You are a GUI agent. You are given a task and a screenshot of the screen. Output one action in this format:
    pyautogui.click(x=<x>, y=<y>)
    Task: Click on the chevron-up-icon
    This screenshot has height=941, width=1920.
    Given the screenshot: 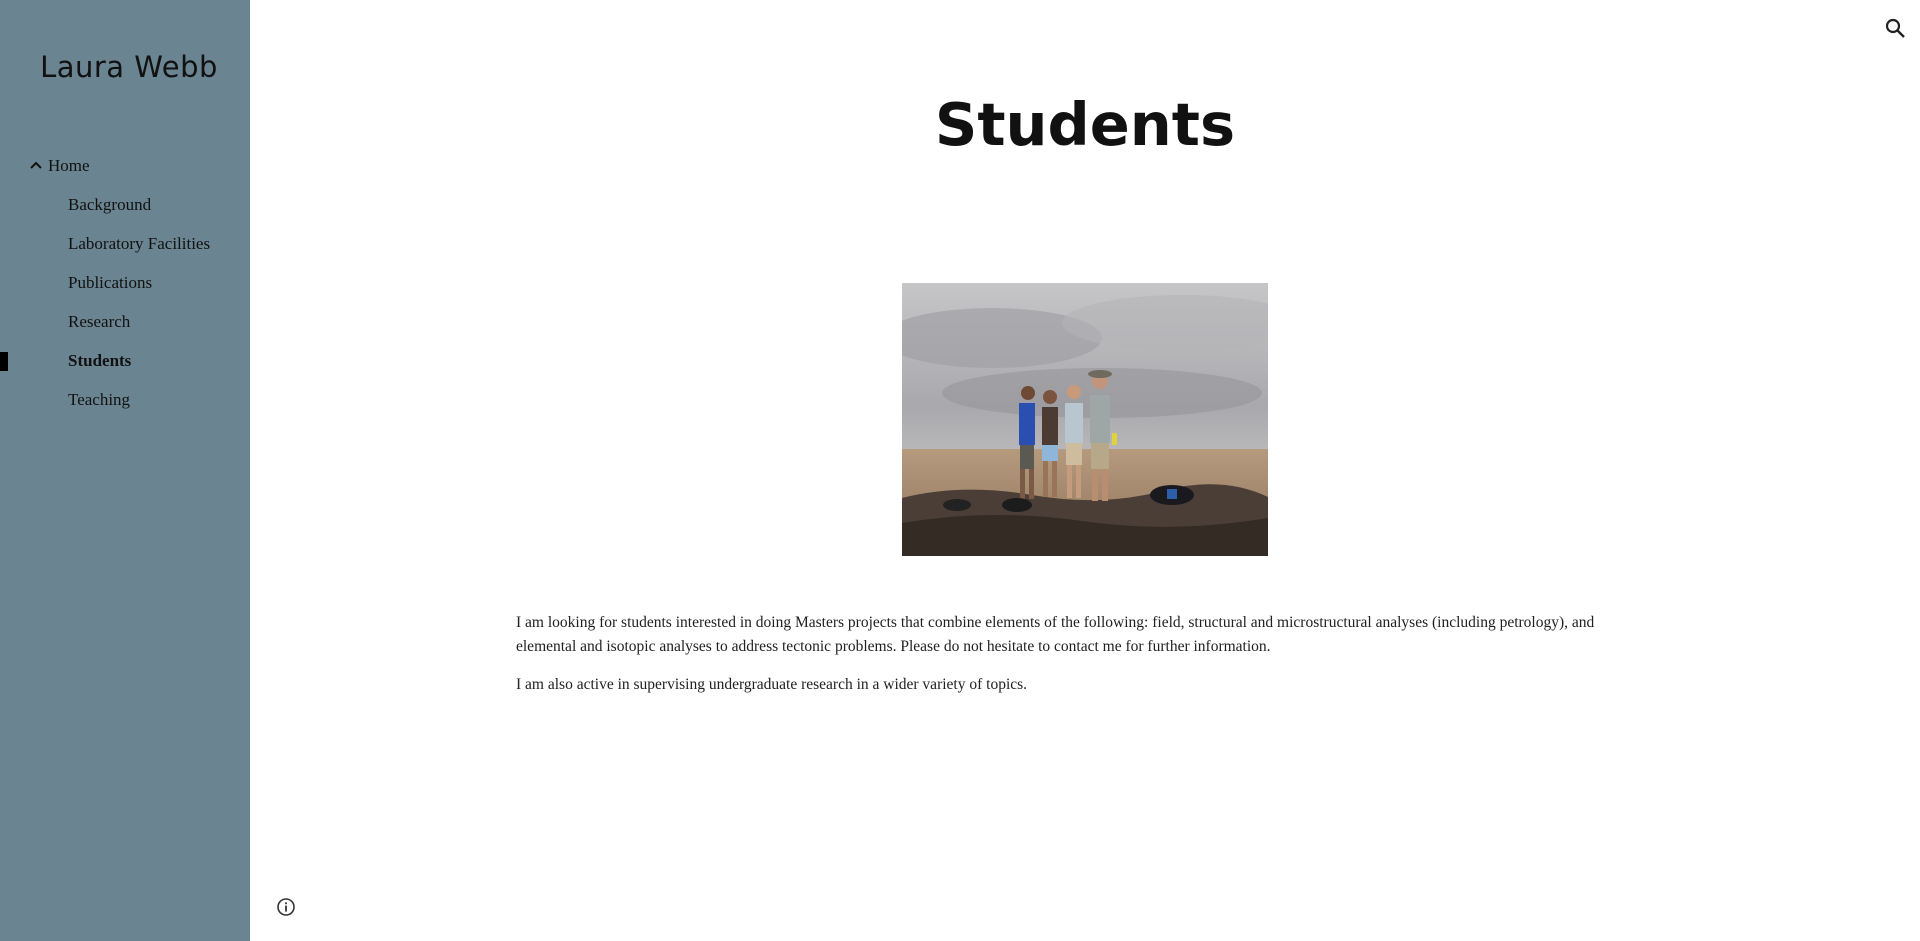 What is the action you would take?
    pyautogui.click(x=36, y=165)
    